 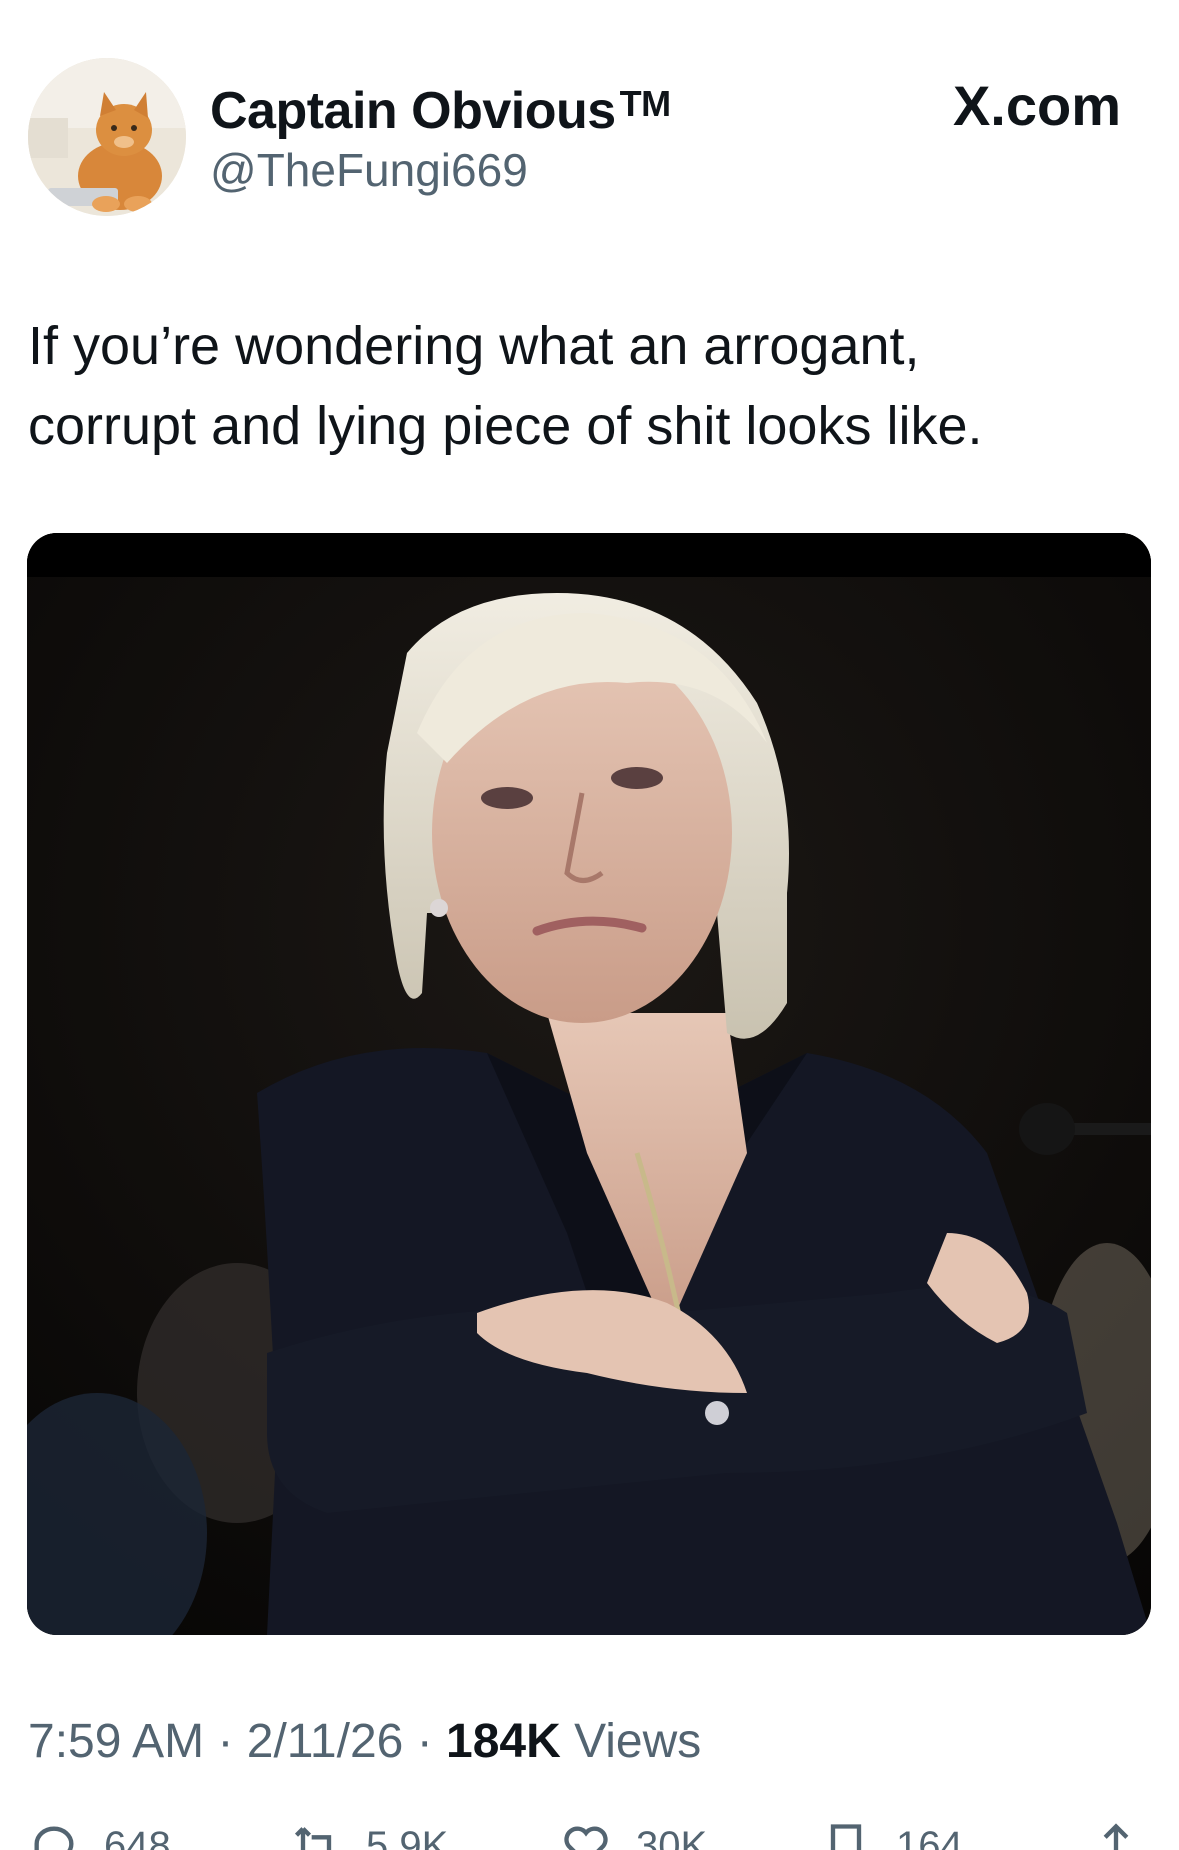 What do you see at coordinates (325, 1741) in the screenshot?
I see `tweet-date: 2/11/26` at bounding box center [325, 1741].